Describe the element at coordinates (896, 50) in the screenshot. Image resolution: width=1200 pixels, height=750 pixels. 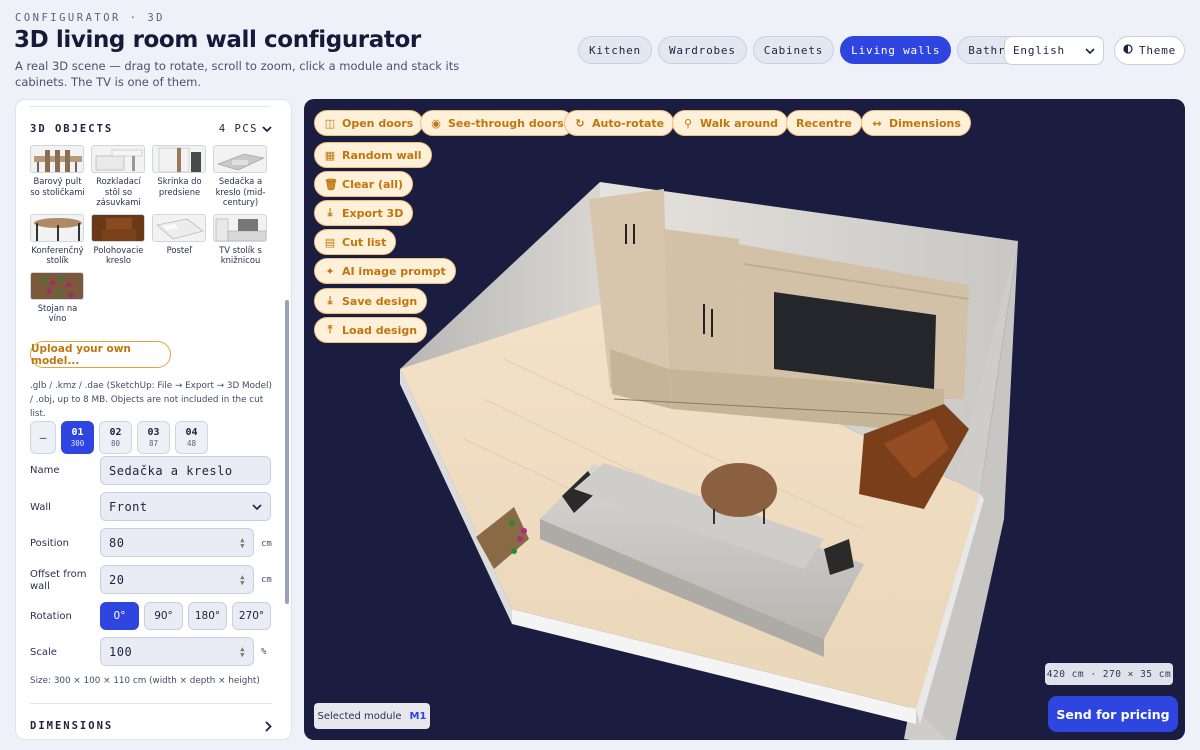
I see `tab-living-walls: Living walls` at that location.